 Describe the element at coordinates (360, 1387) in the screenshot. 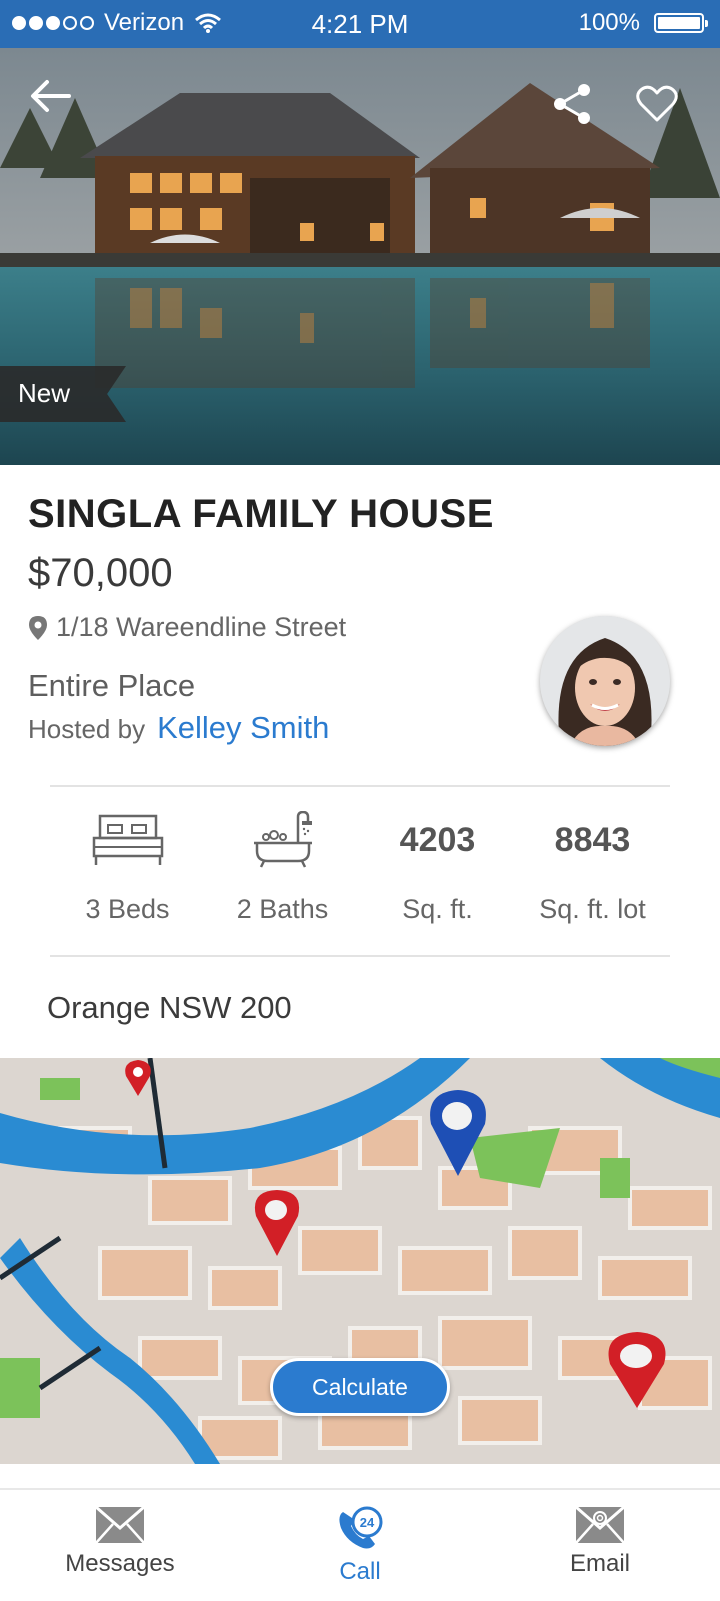

I see `calculate-button: Calculate` at that location.